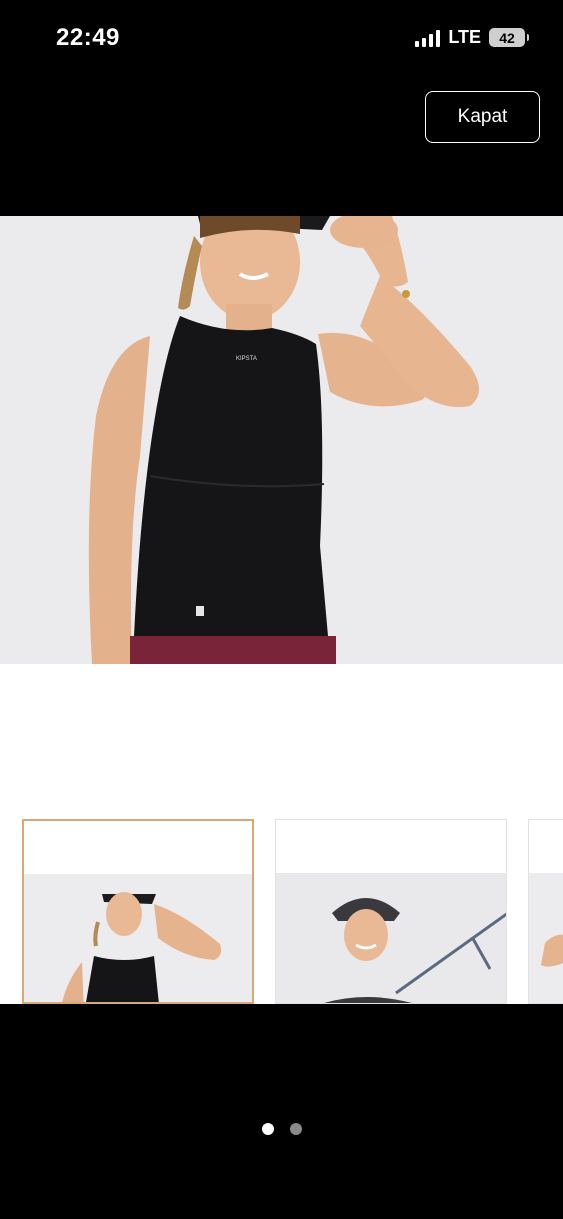 This screenshot has width=563, height=1219. I want to click on thumbnail-strip, so click(292, 911).